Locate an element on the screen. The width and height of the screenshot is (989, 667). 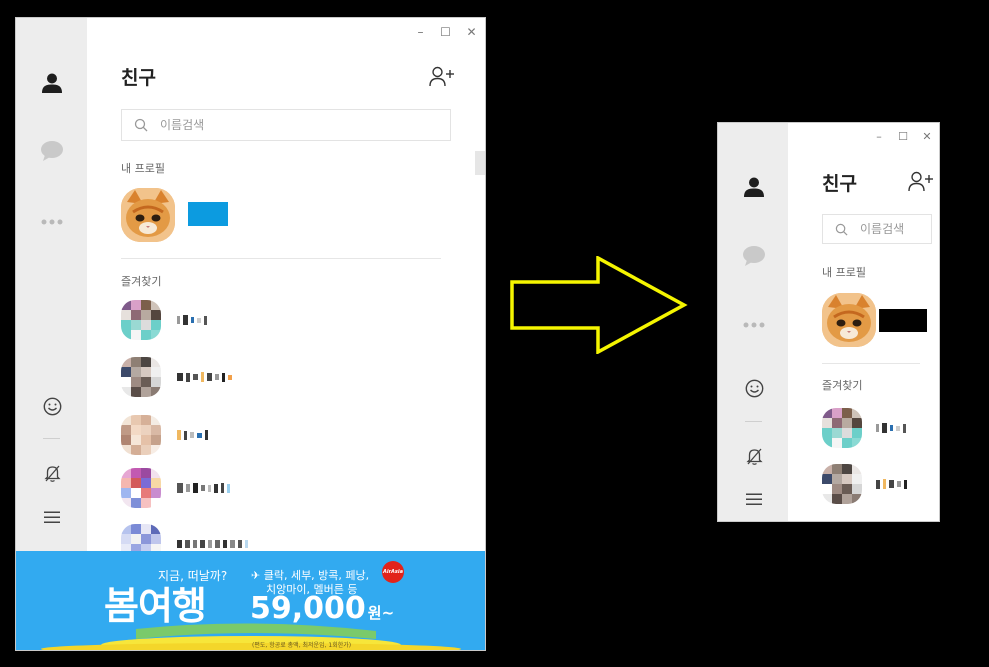
ad-price: 59,000 원~ is located at coordinates (322, 608).